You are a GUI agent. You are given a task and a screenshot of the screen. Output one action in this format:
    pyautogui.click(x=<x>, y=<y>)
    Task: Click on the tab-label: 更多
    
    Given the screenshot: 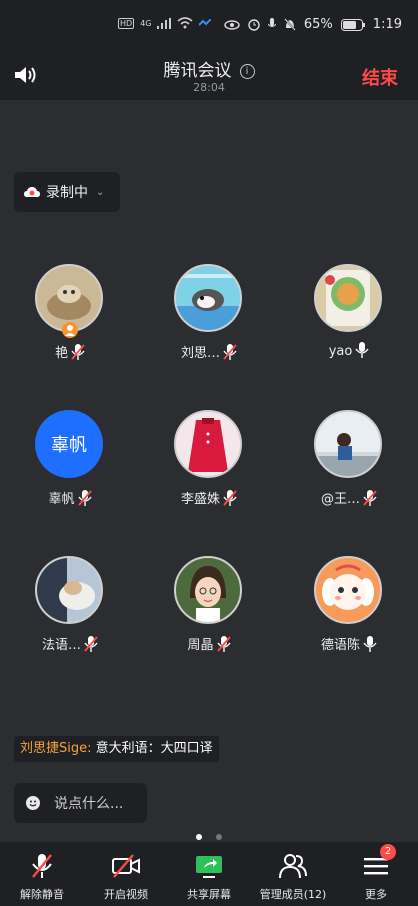 What is the action you would take?
    pyautogui.click(x=376, y=894)
    